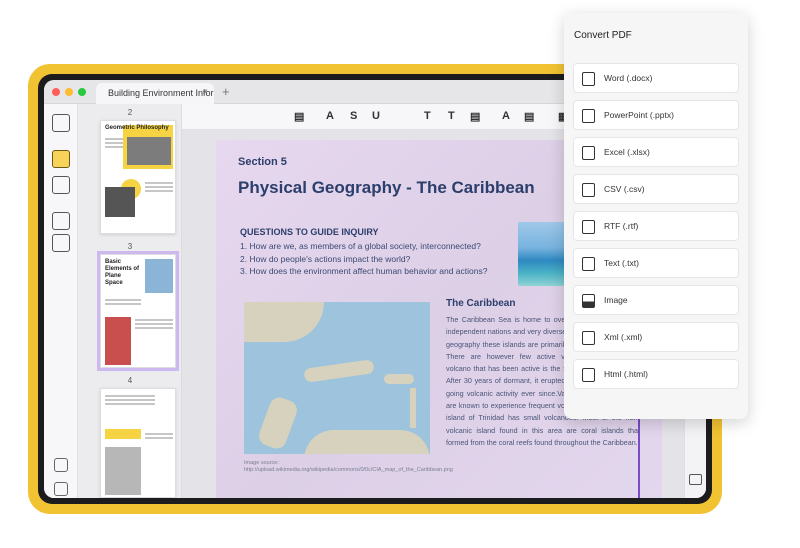 The width and height of the screenshot is (800, 548). What do you see at coordinates (656, 263) in the screenshot?
I see `convert-text-button: Text (.txt)` at bounding box center [656, 263].